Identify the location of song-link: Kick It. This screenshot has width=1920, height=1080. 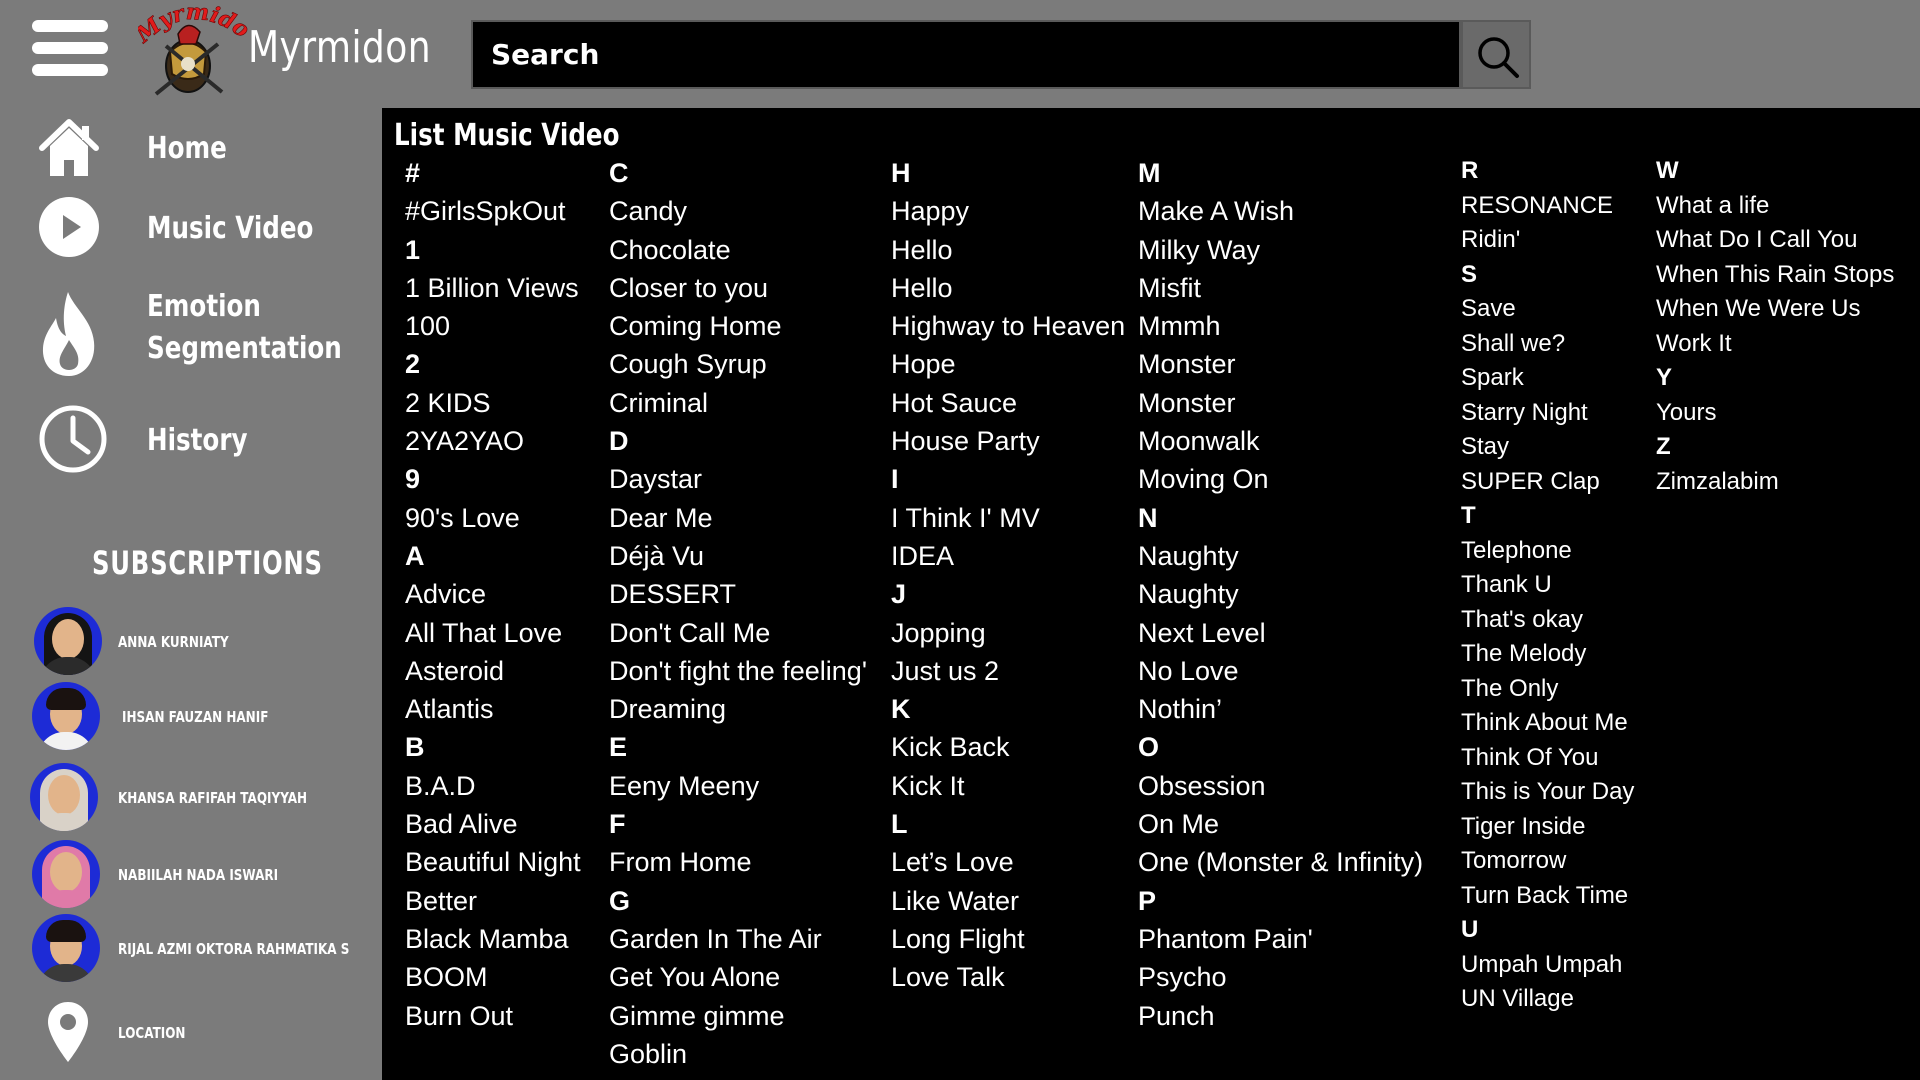
(1008, 786).